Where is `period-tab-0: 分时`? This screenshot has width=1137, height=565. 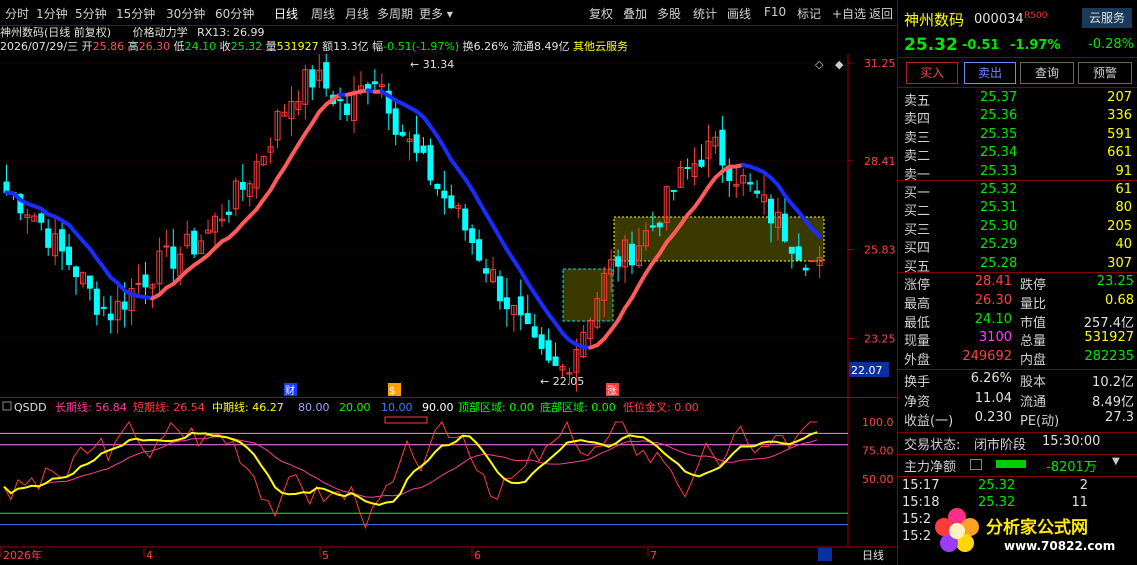
period-tab-0: 分时 is located at coordinates (17, 13).